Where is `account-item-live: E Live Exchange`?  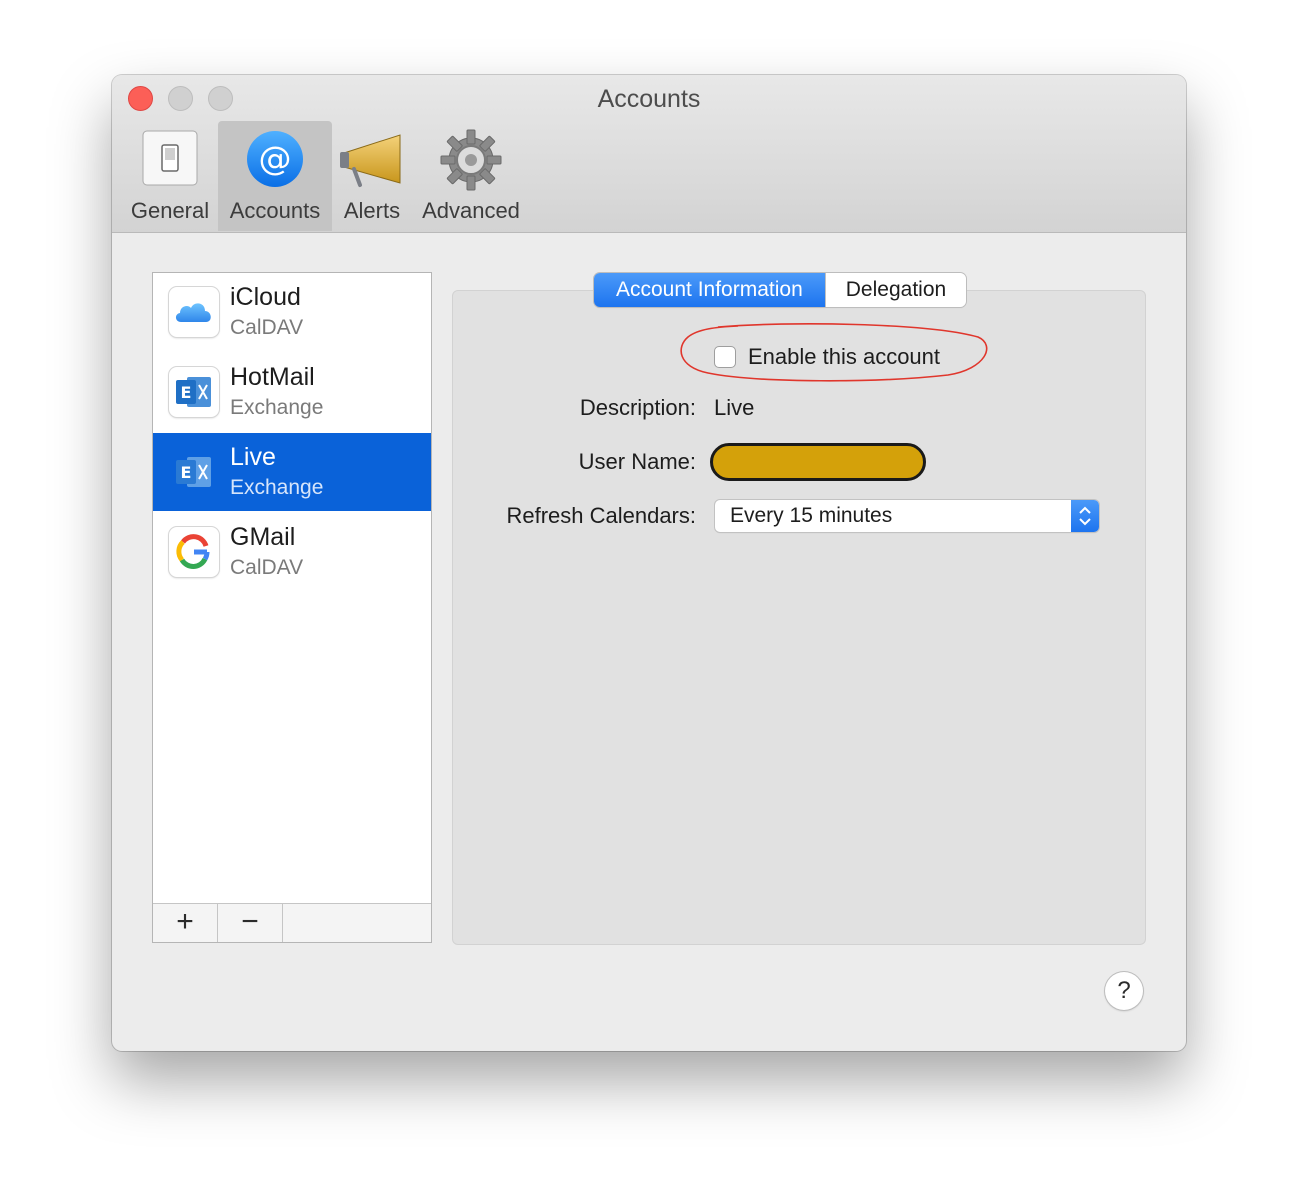 account-item-live: E Live Exchange is located at coordinates (292, 472).